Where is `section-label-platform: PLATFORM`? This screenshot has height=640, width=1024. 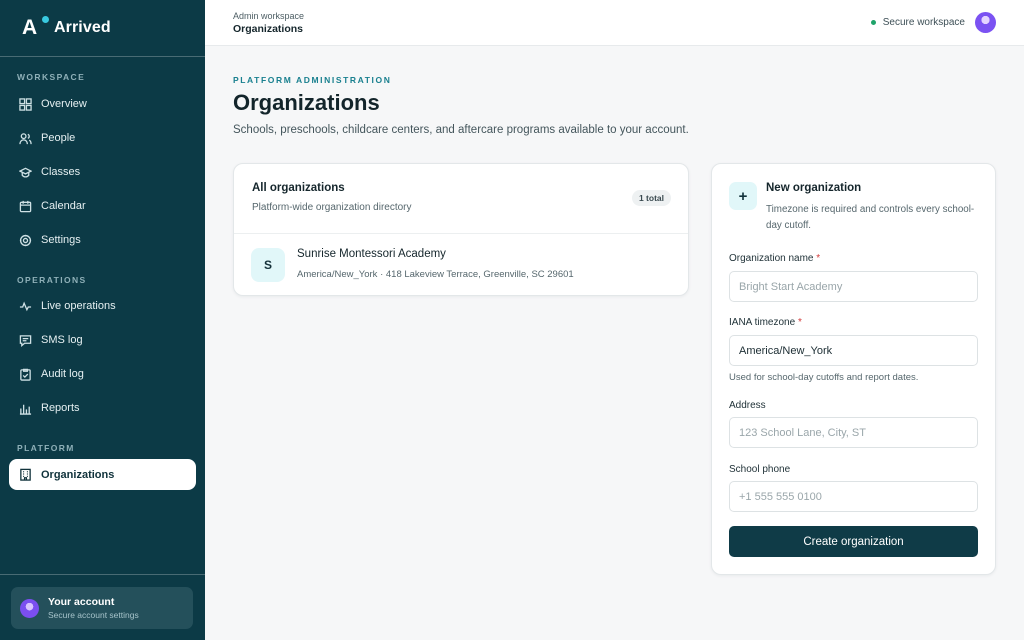 section-label-platform: PLATFORM is located at coordinates (46, 448).